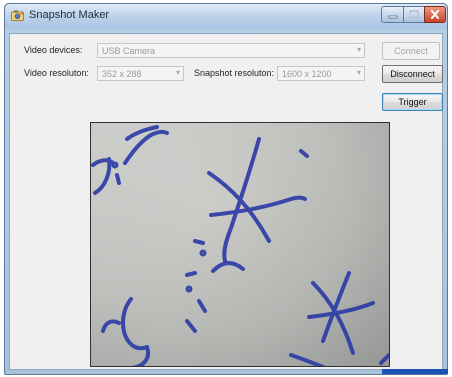 The width and height of the screenshot is (452, 377). I want to click on trigger-button-label: Trigger, so click(412, 102).